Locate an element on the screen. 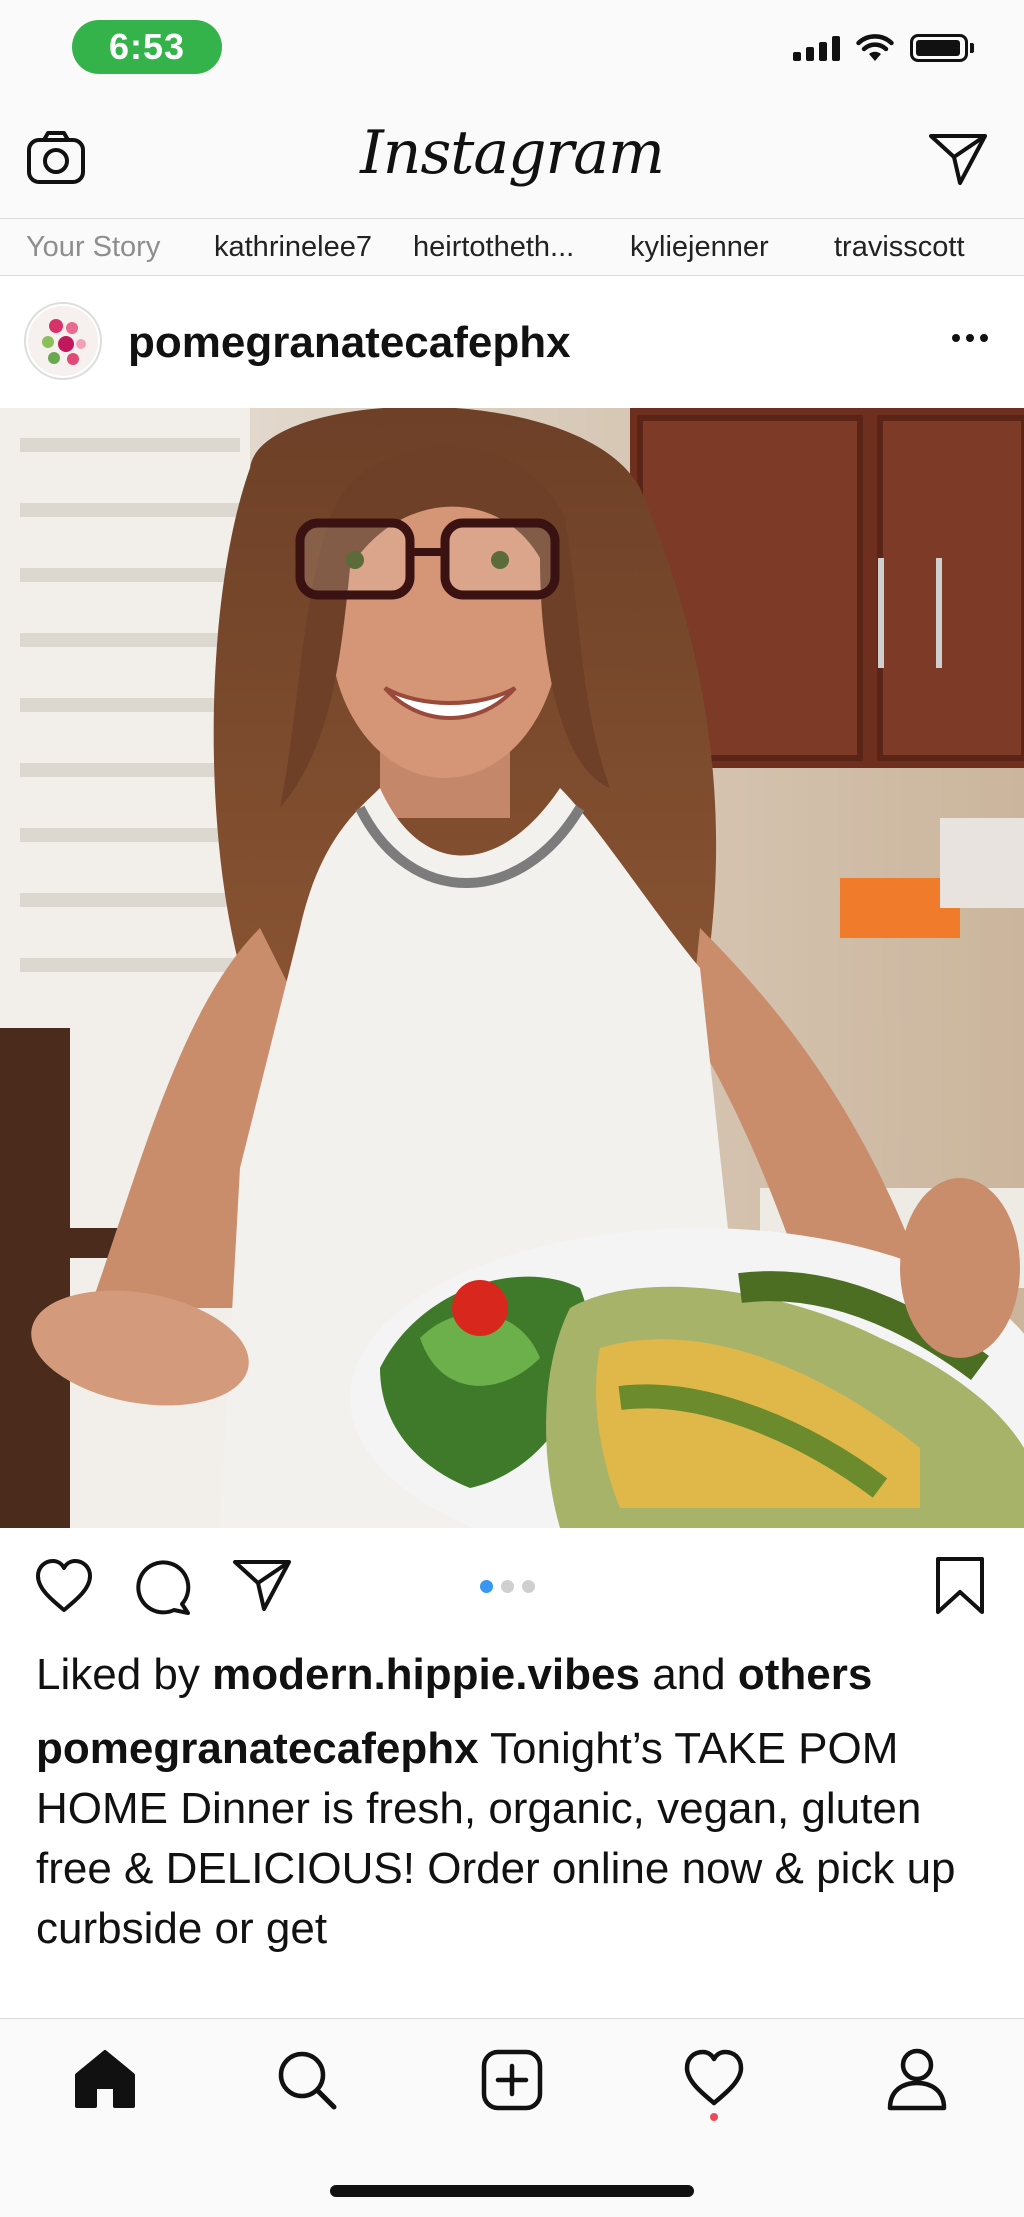 This screenshot has width=1024, height=2217. carousel-indicator is located at coordinates (507, 1586).